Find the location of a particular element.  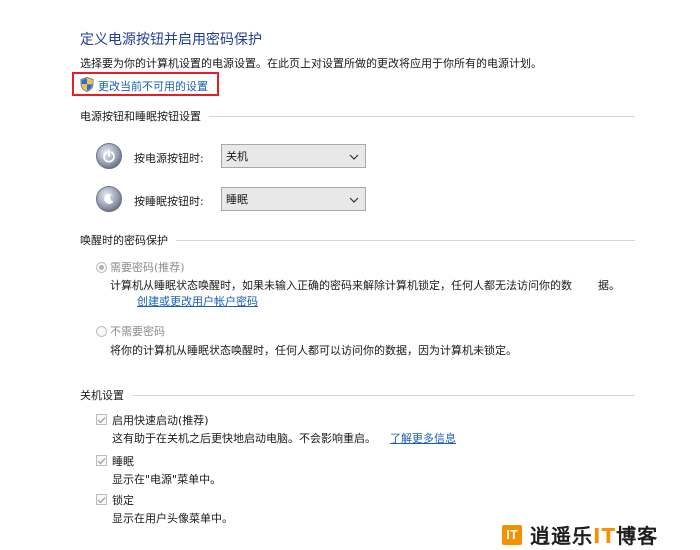

change-unavailable-settings-link: 更改当前不可用的设置 is located at coordinates (144, 86).